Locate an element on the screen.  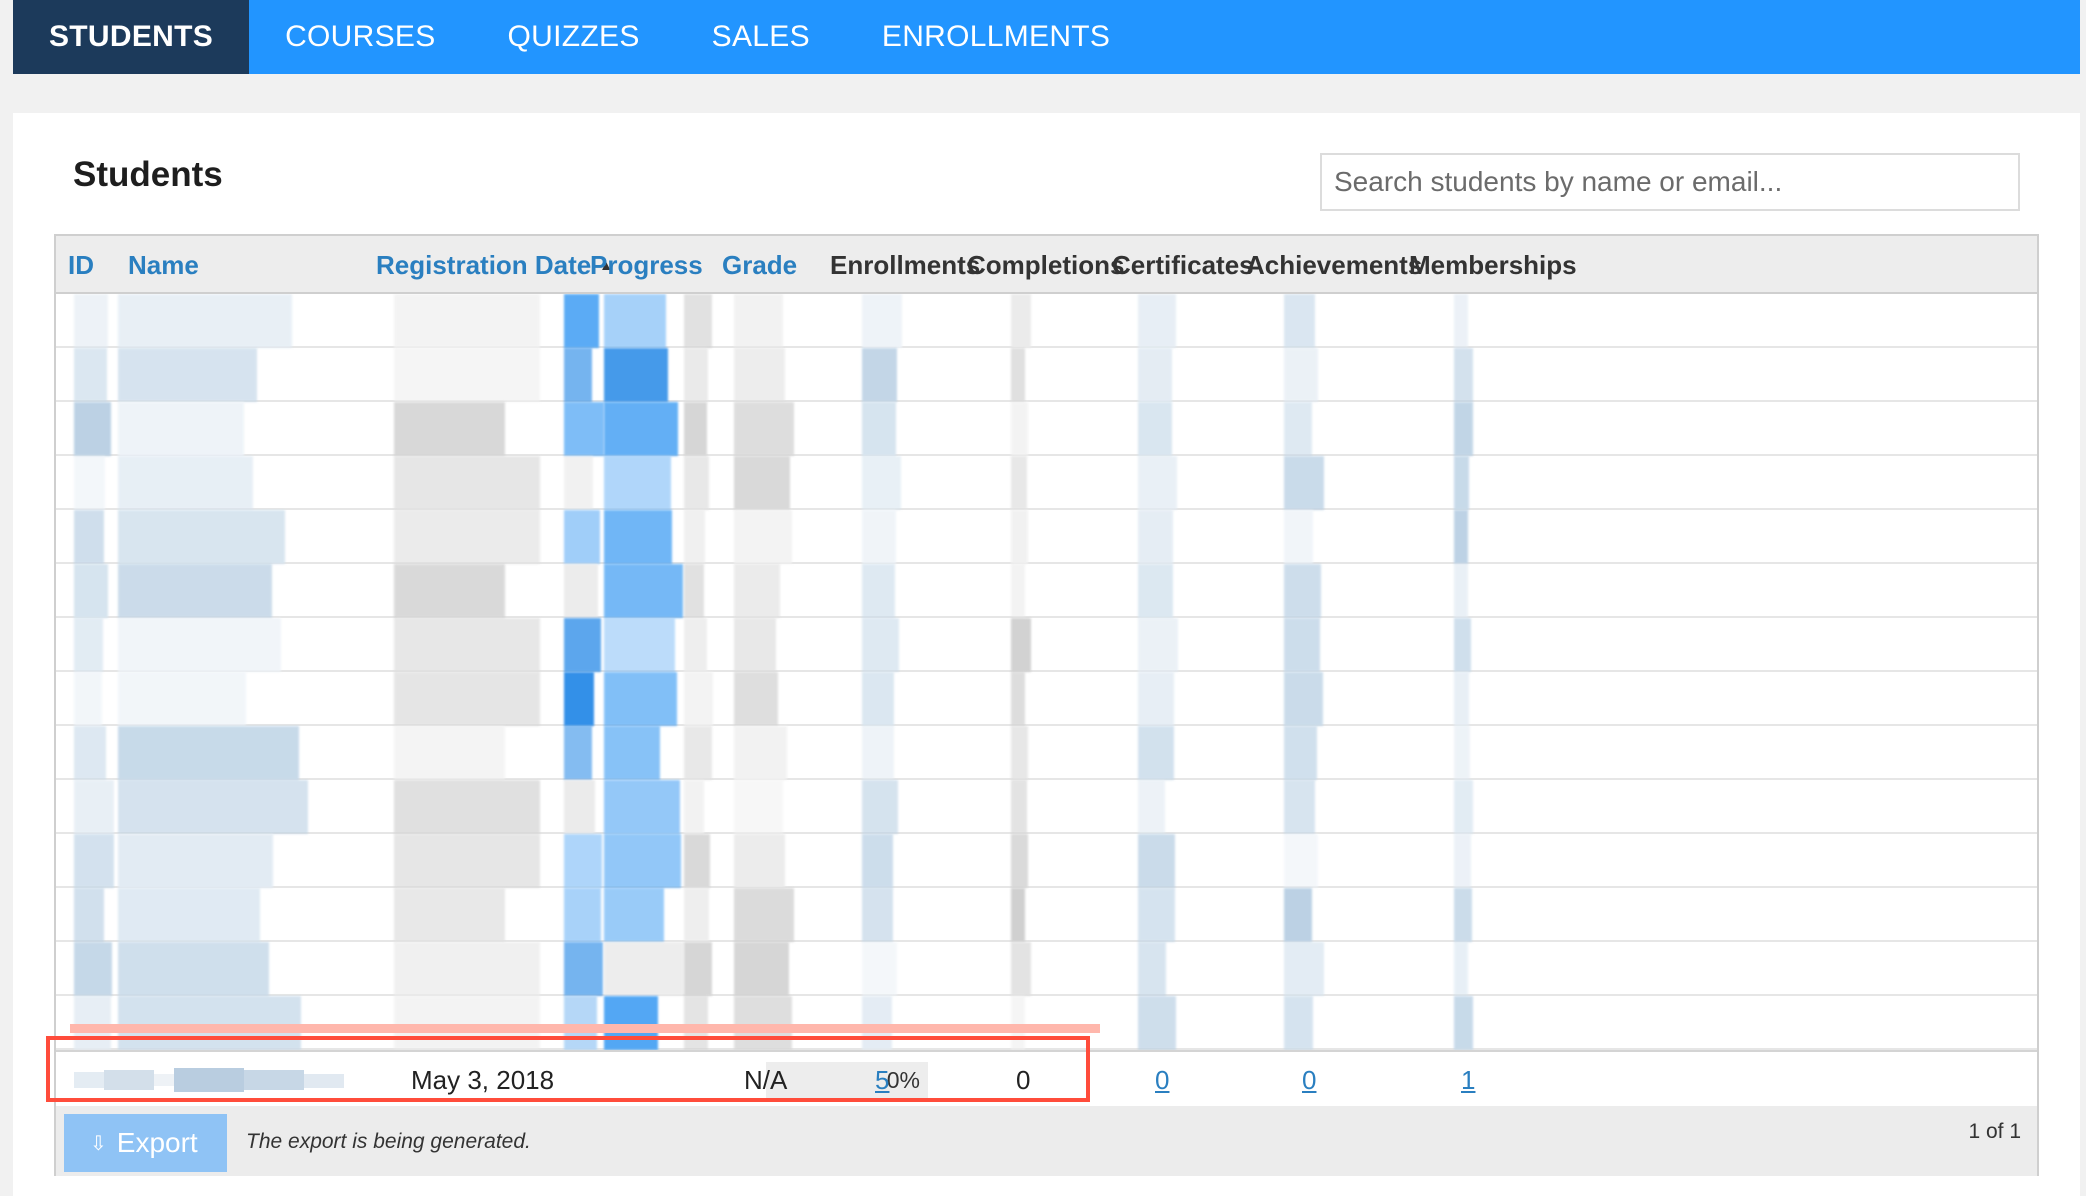
column-header-grade: Grade is located at coordinates (759, 265).